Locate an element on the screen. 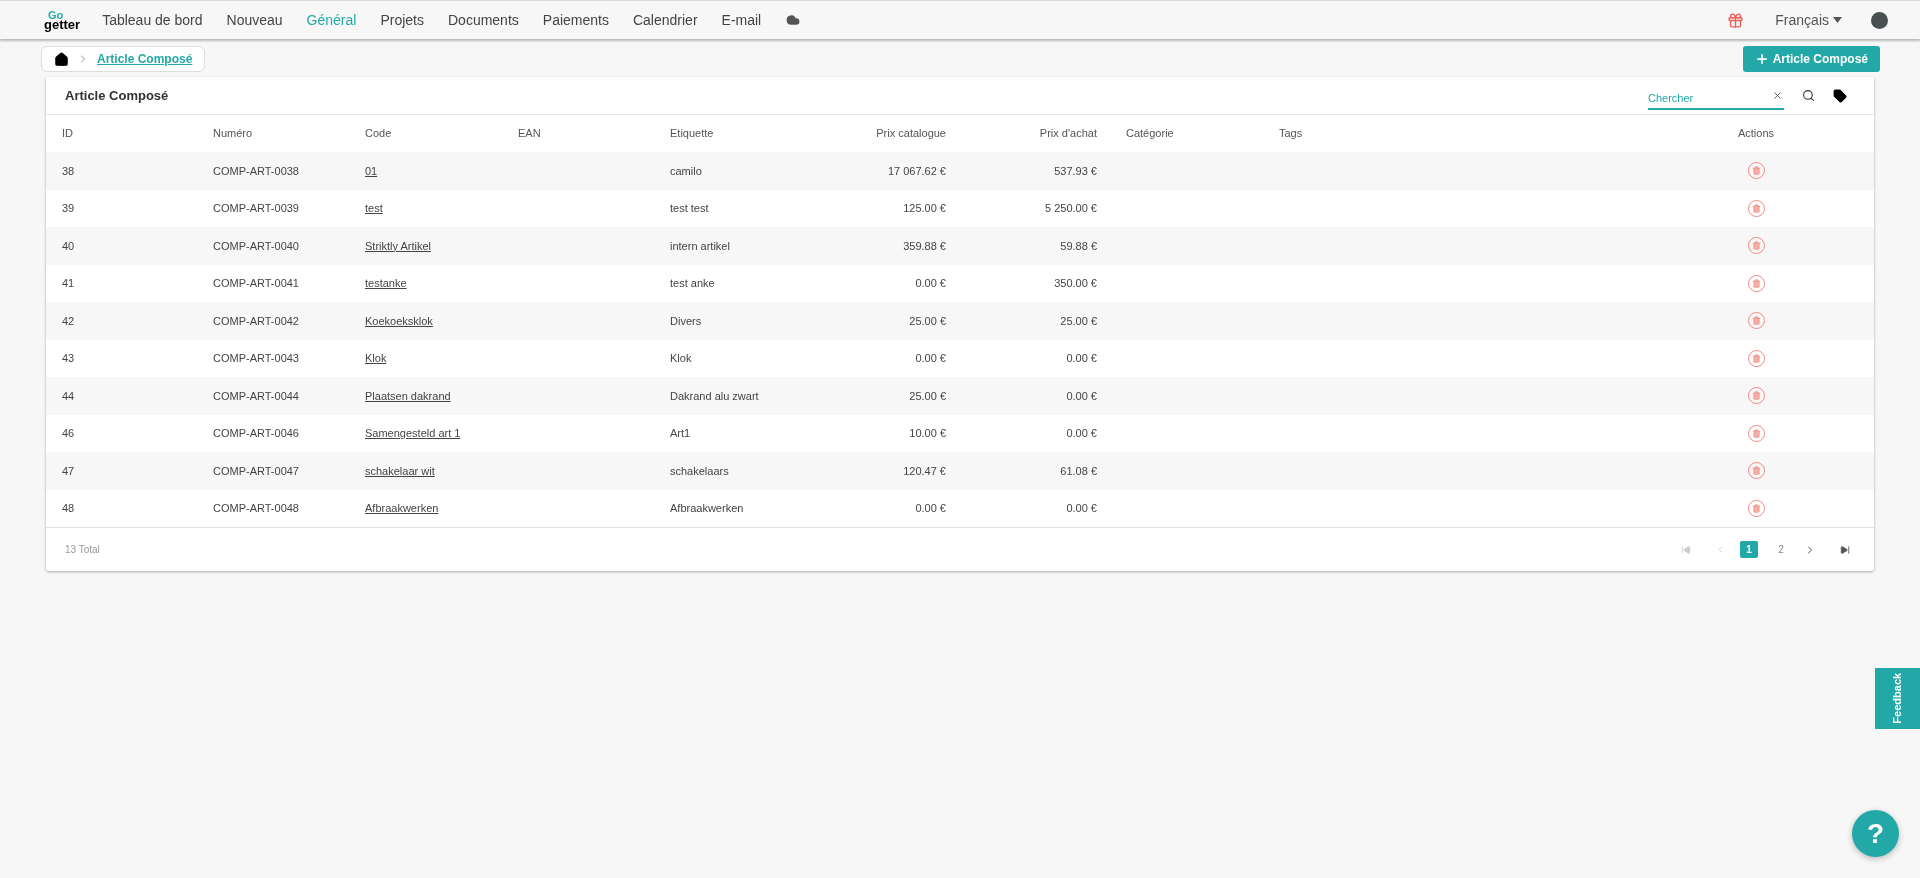 Image resolution: width=1920 pixels, height=878 pixels. table-cell-text: 125.00 € is located at coordinates (924, 208).